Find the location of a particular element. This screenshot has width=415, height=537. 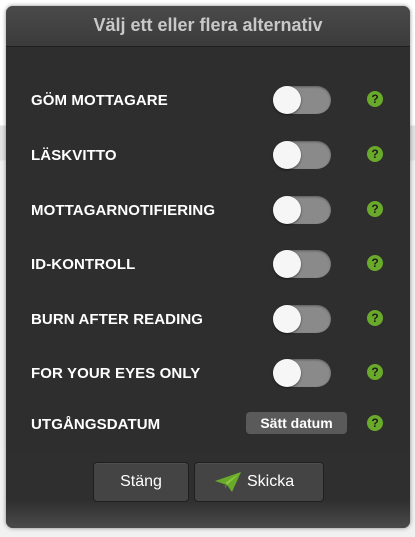

expiry-label: UTGÅNGSDATUM is located at coordinates (96, 424).